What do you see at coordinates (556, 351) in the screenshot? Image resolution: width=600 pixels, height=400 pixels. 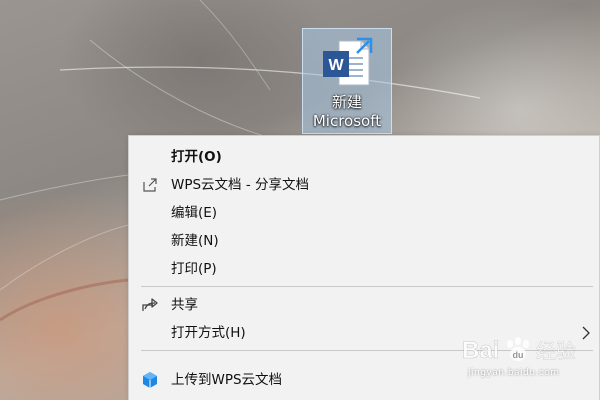 I see `watermark-brand-suffix: 经验` at bounding box center [556, 351].